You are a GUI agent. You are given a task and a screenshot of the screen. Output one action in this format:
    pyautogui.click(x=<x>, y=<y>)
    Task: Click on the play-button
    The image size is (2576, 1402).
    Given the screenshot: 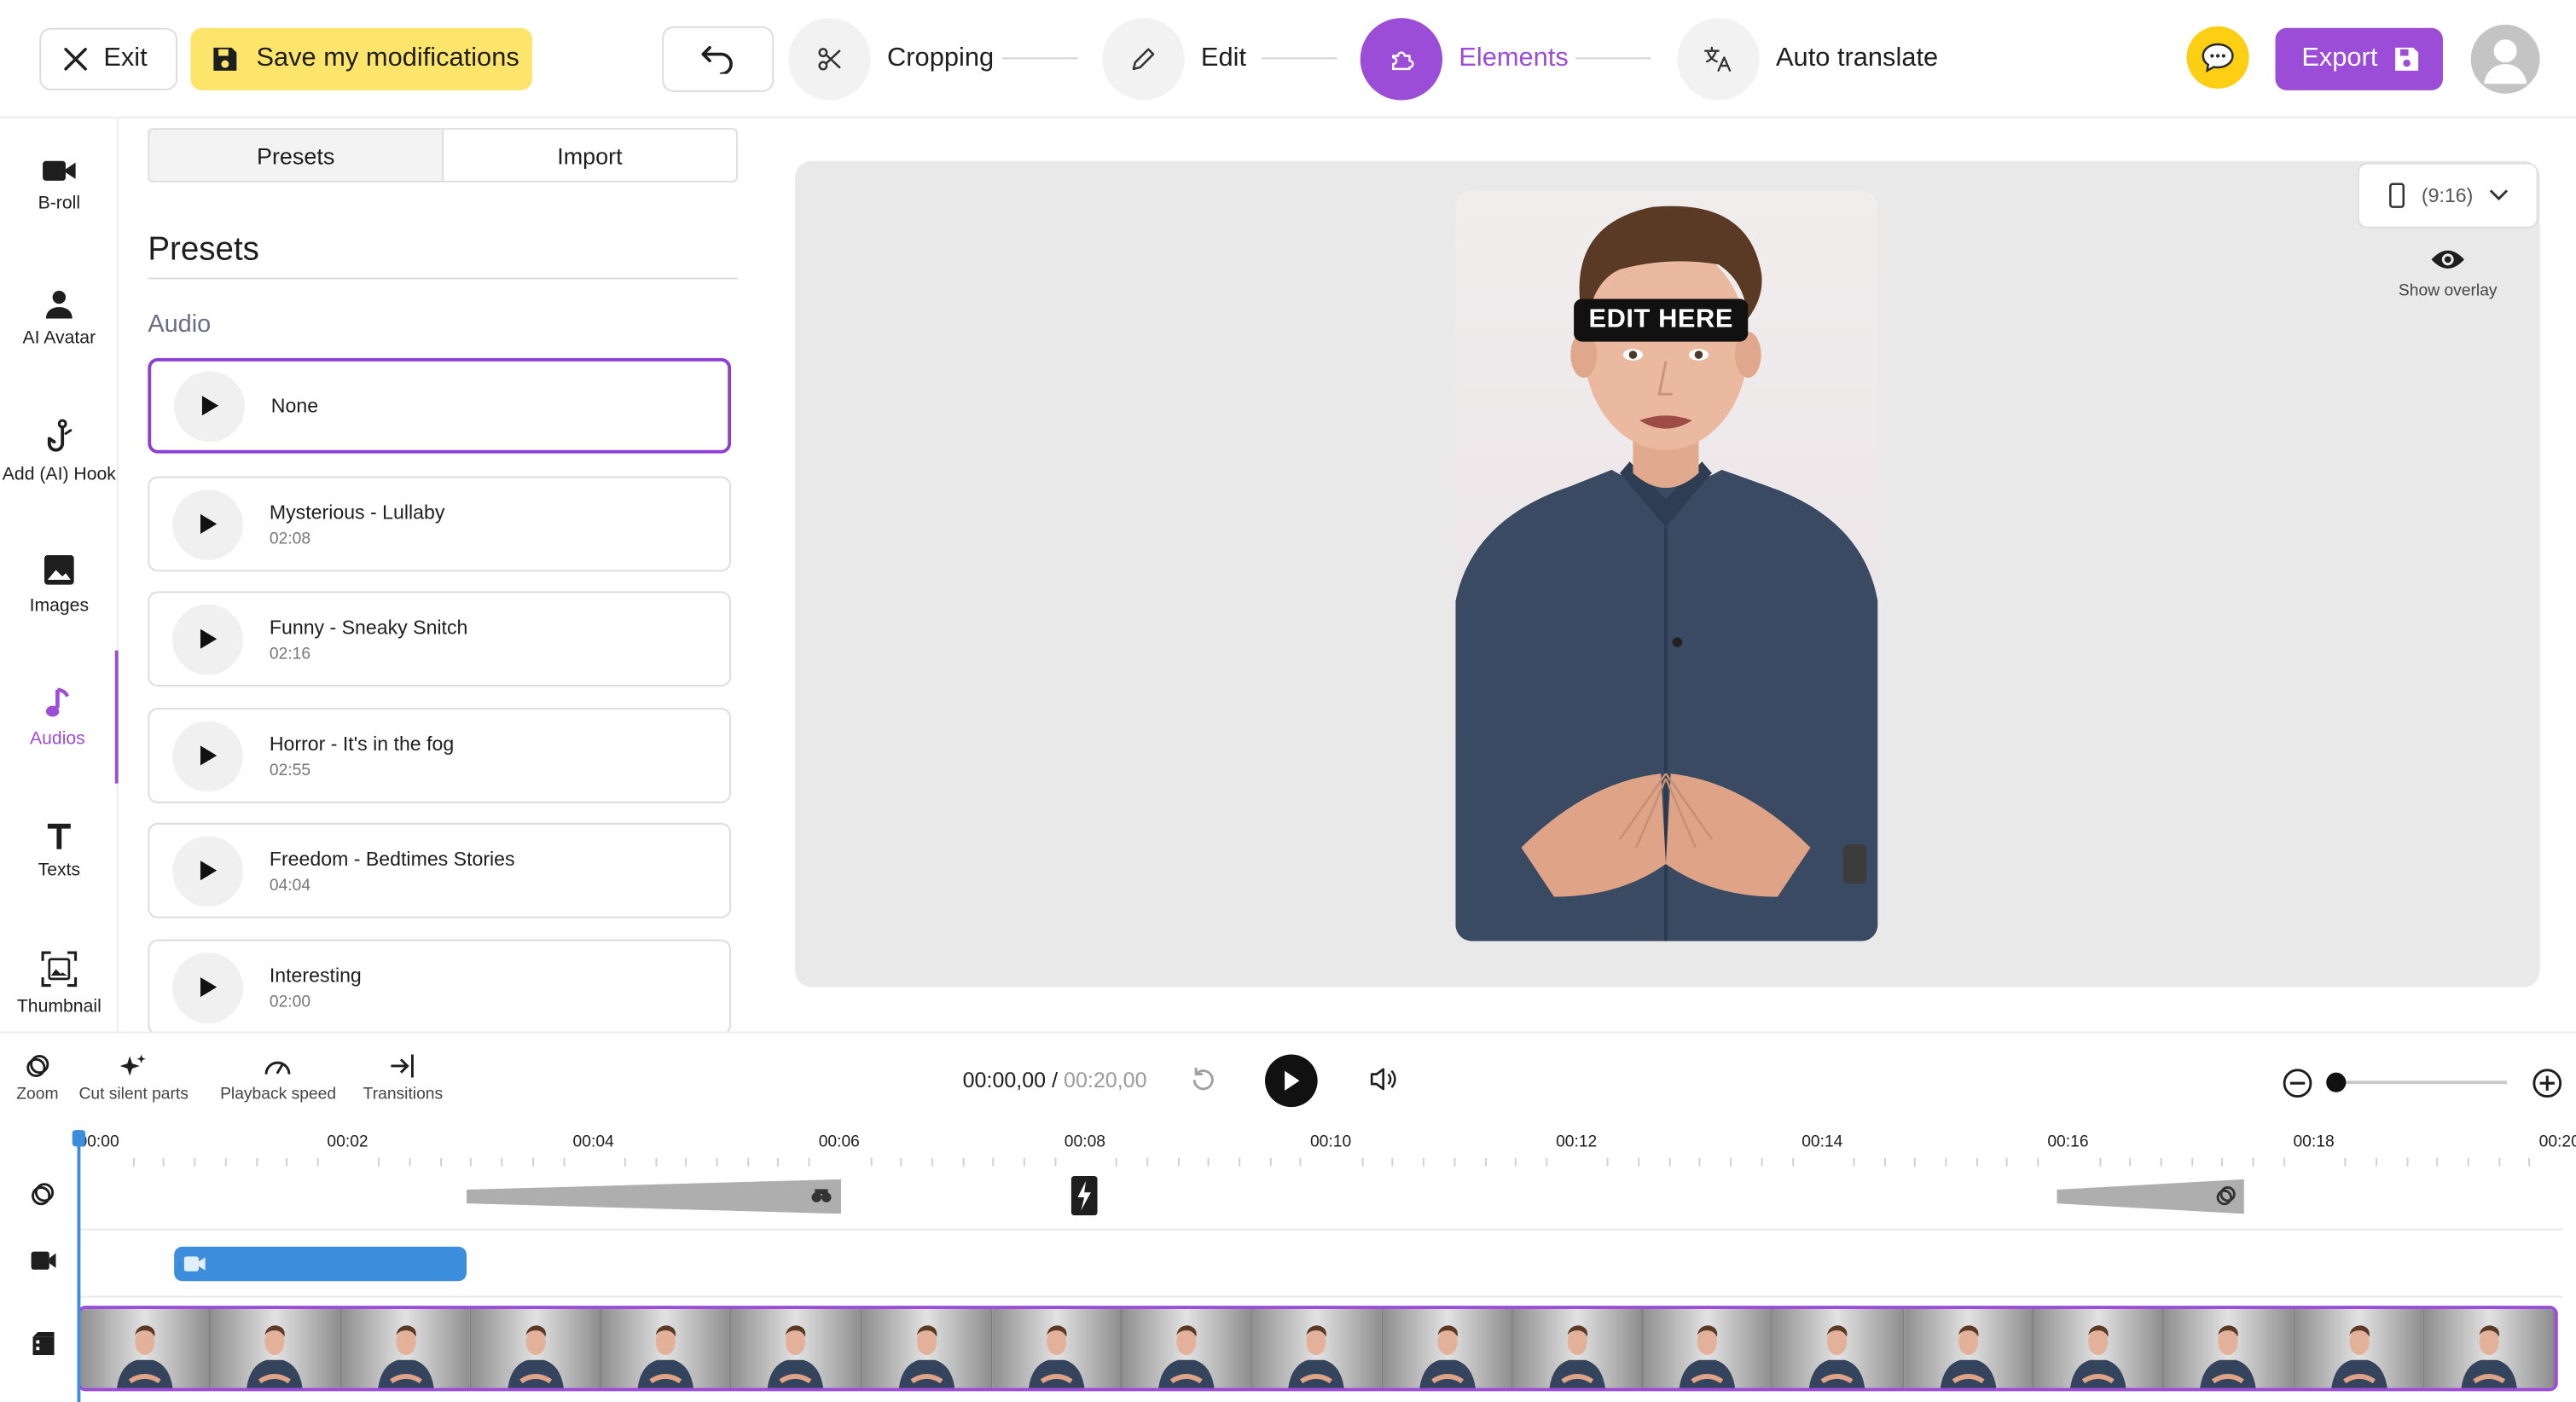 What is the action you would take?
    pyautogui.click(x=1291, y=1081)
    